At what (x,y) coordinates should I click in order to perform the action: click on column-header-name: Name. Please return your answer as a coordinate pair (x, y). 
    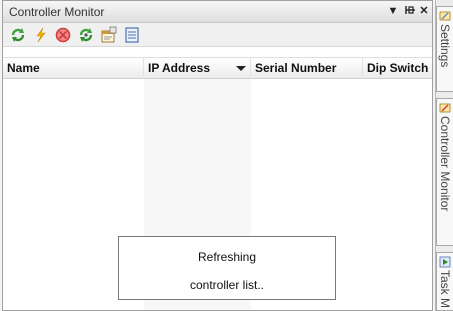
    Looking at the image, I should click on (73, 68).